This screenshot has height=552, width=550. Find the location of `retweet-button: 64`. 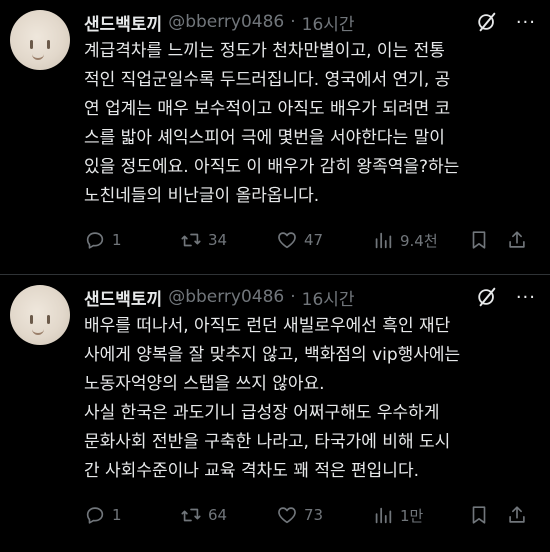

retweet-button: 64 is located at coordinates (228, 515).